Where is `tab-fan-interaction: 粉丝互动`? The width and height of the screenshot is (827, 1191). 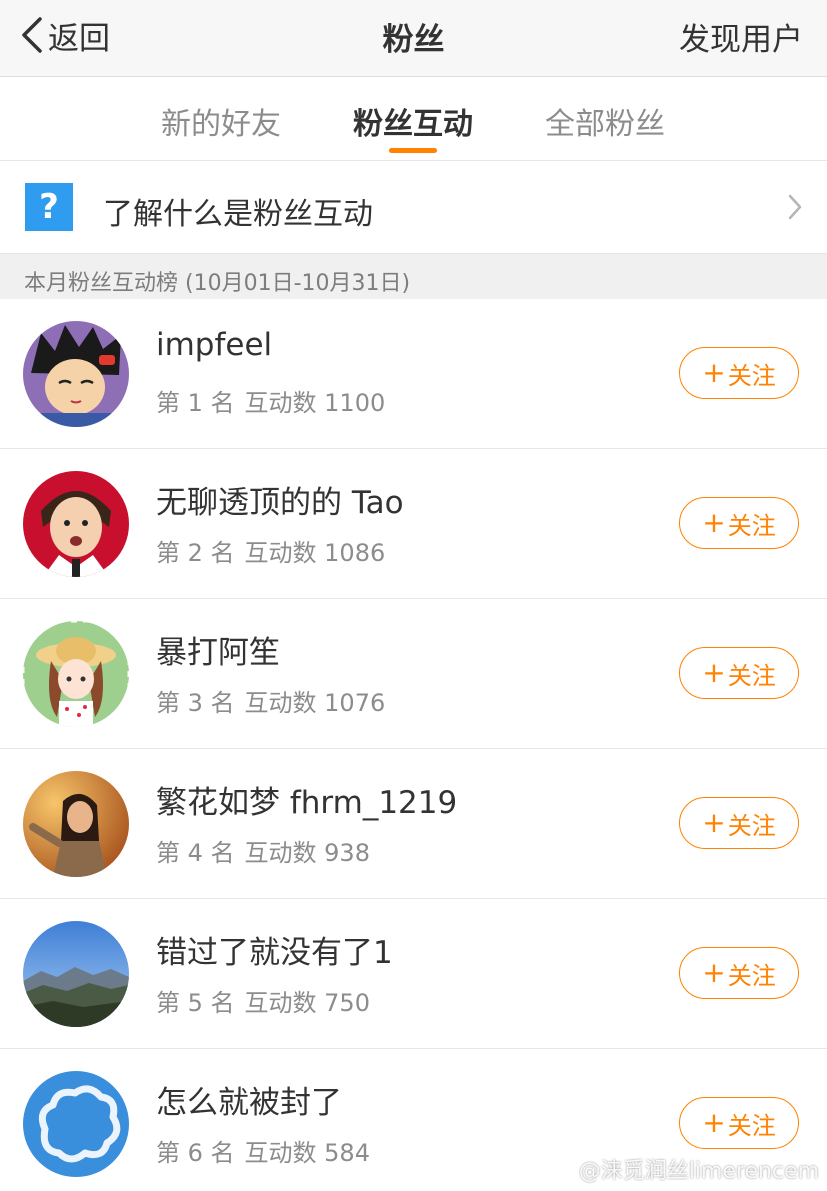 tab-fan-interaction: 粉丝互动 is located at coordinates (413, 121).